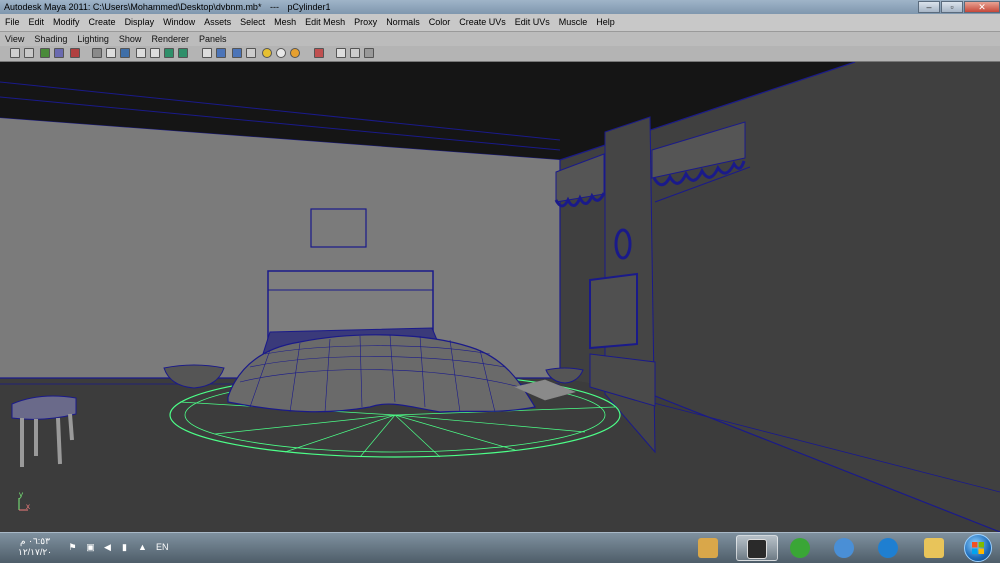  Describe the element at coordinates (324, 22) in the screenshot. I see `menu-edit-mesh: Edit Mesh` at that location.